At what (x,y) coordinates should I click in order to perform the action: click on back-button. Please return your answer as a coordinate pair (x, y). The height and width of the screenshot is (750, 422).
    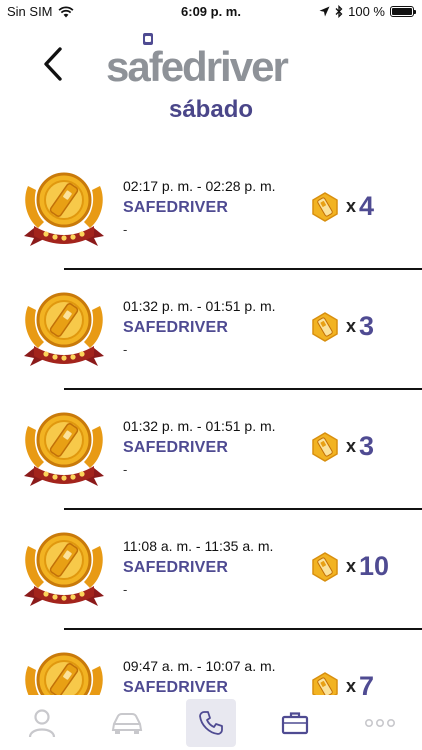
    Looking at the image, I should click on (53, 64).